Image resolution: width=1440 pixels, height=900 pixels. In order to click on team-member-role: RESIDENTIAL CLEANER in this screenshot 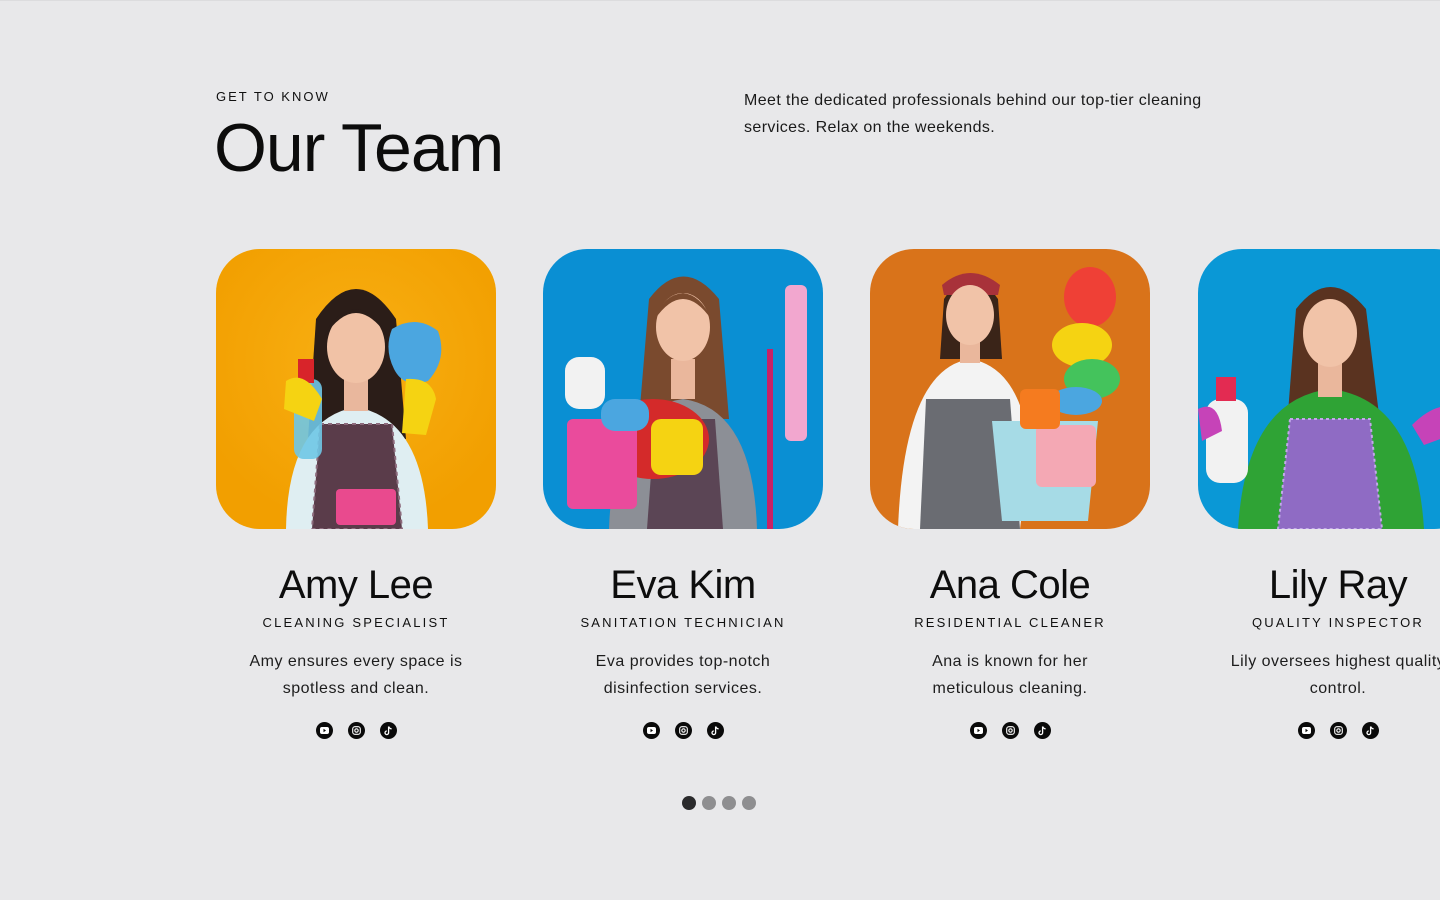, I will do `click(1010, 622)`.